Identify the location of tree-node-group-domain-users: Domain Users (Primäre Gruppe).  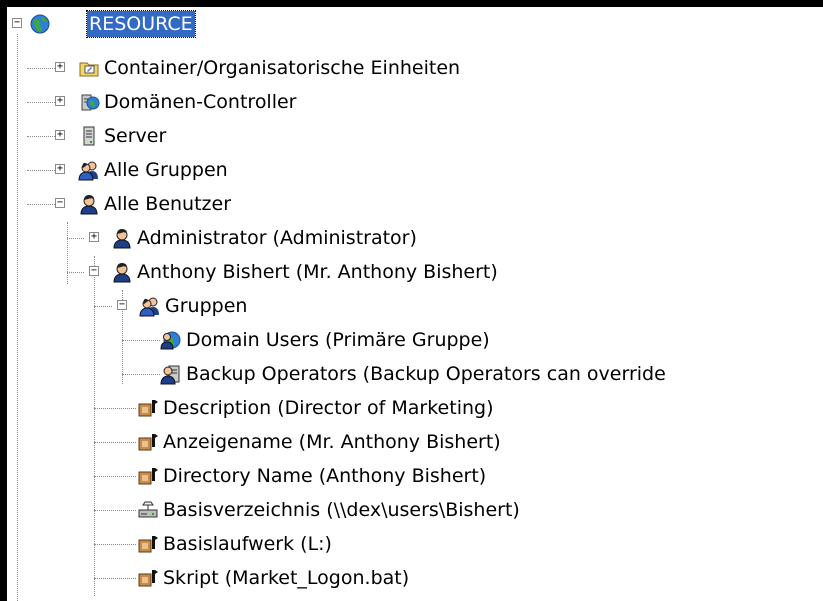
(415, 340).